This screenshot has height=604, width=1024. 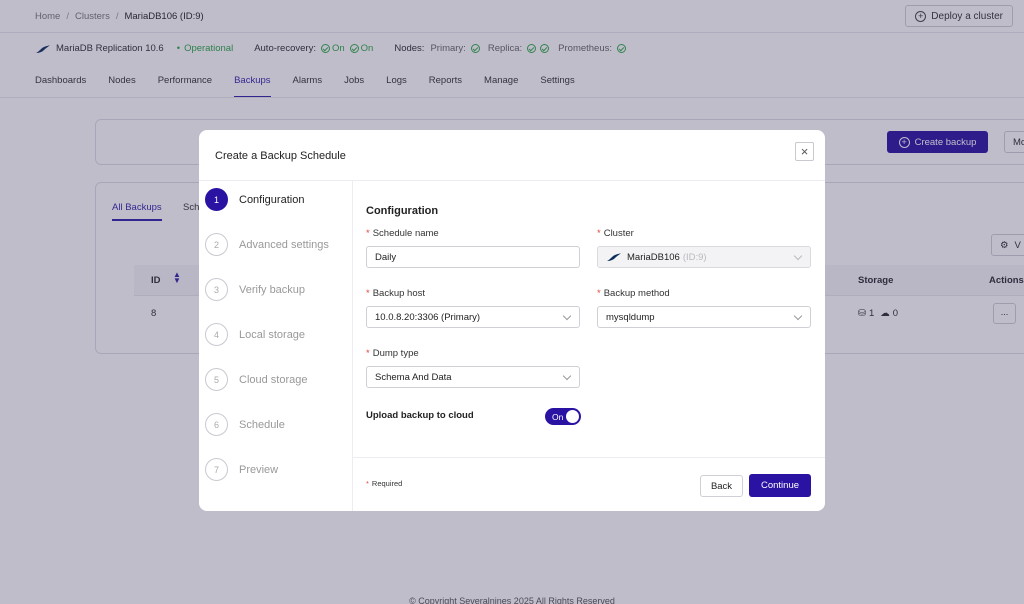 I want to click on schedule-name-label-text: Schedule name, so click(x=405, y=233).